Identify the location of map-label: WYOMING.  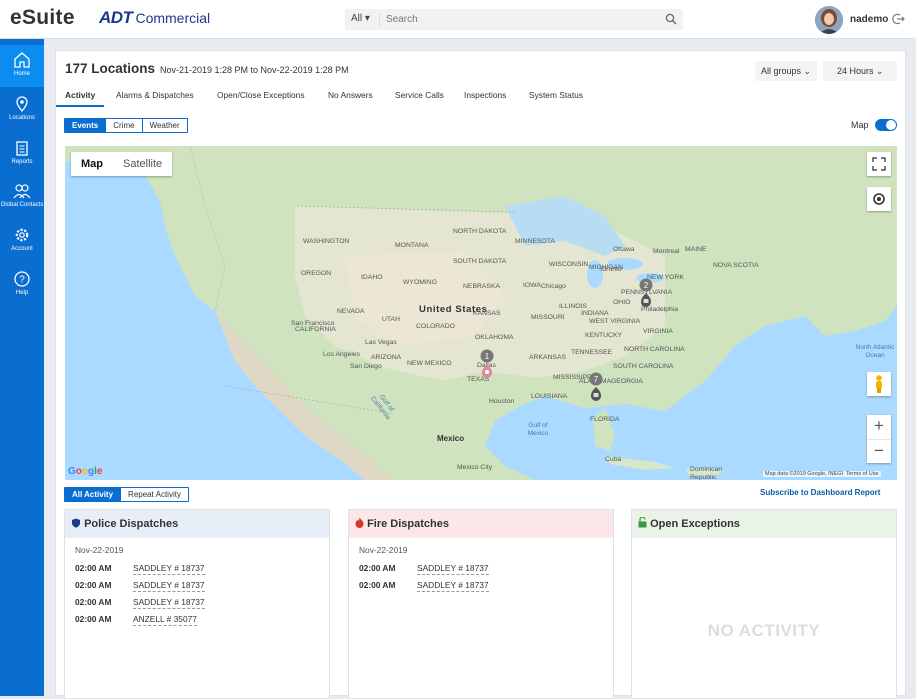
(420, 282).